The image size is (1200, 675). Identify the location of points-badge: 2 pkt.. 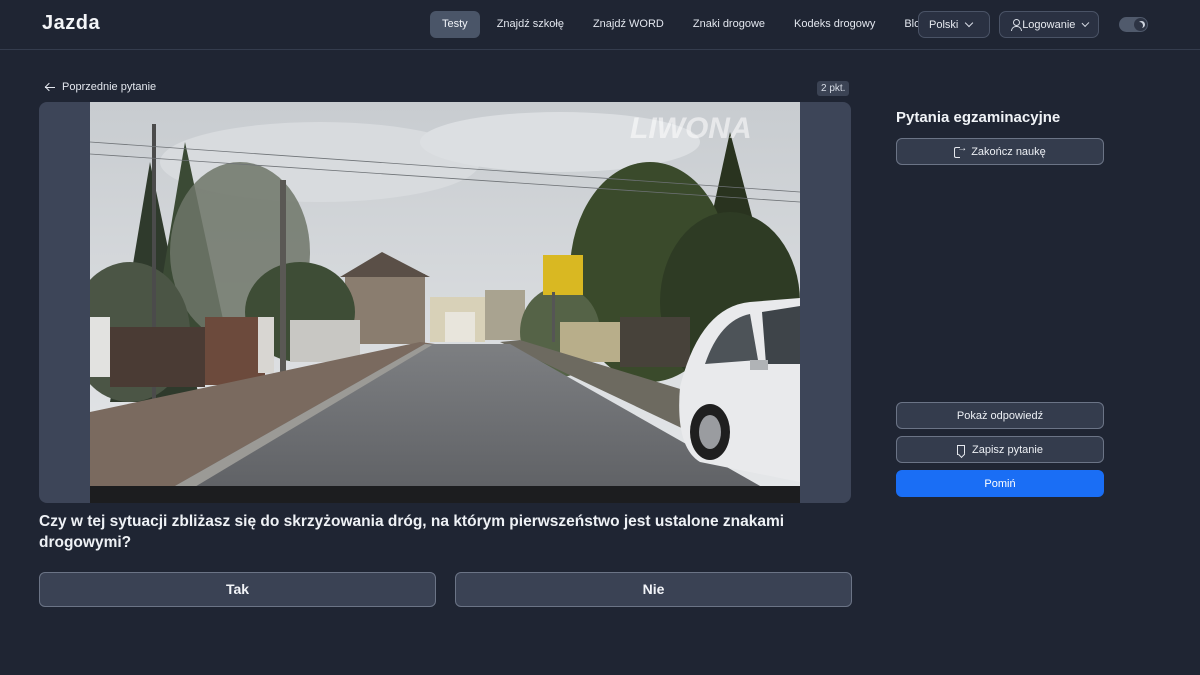
(833, 88).